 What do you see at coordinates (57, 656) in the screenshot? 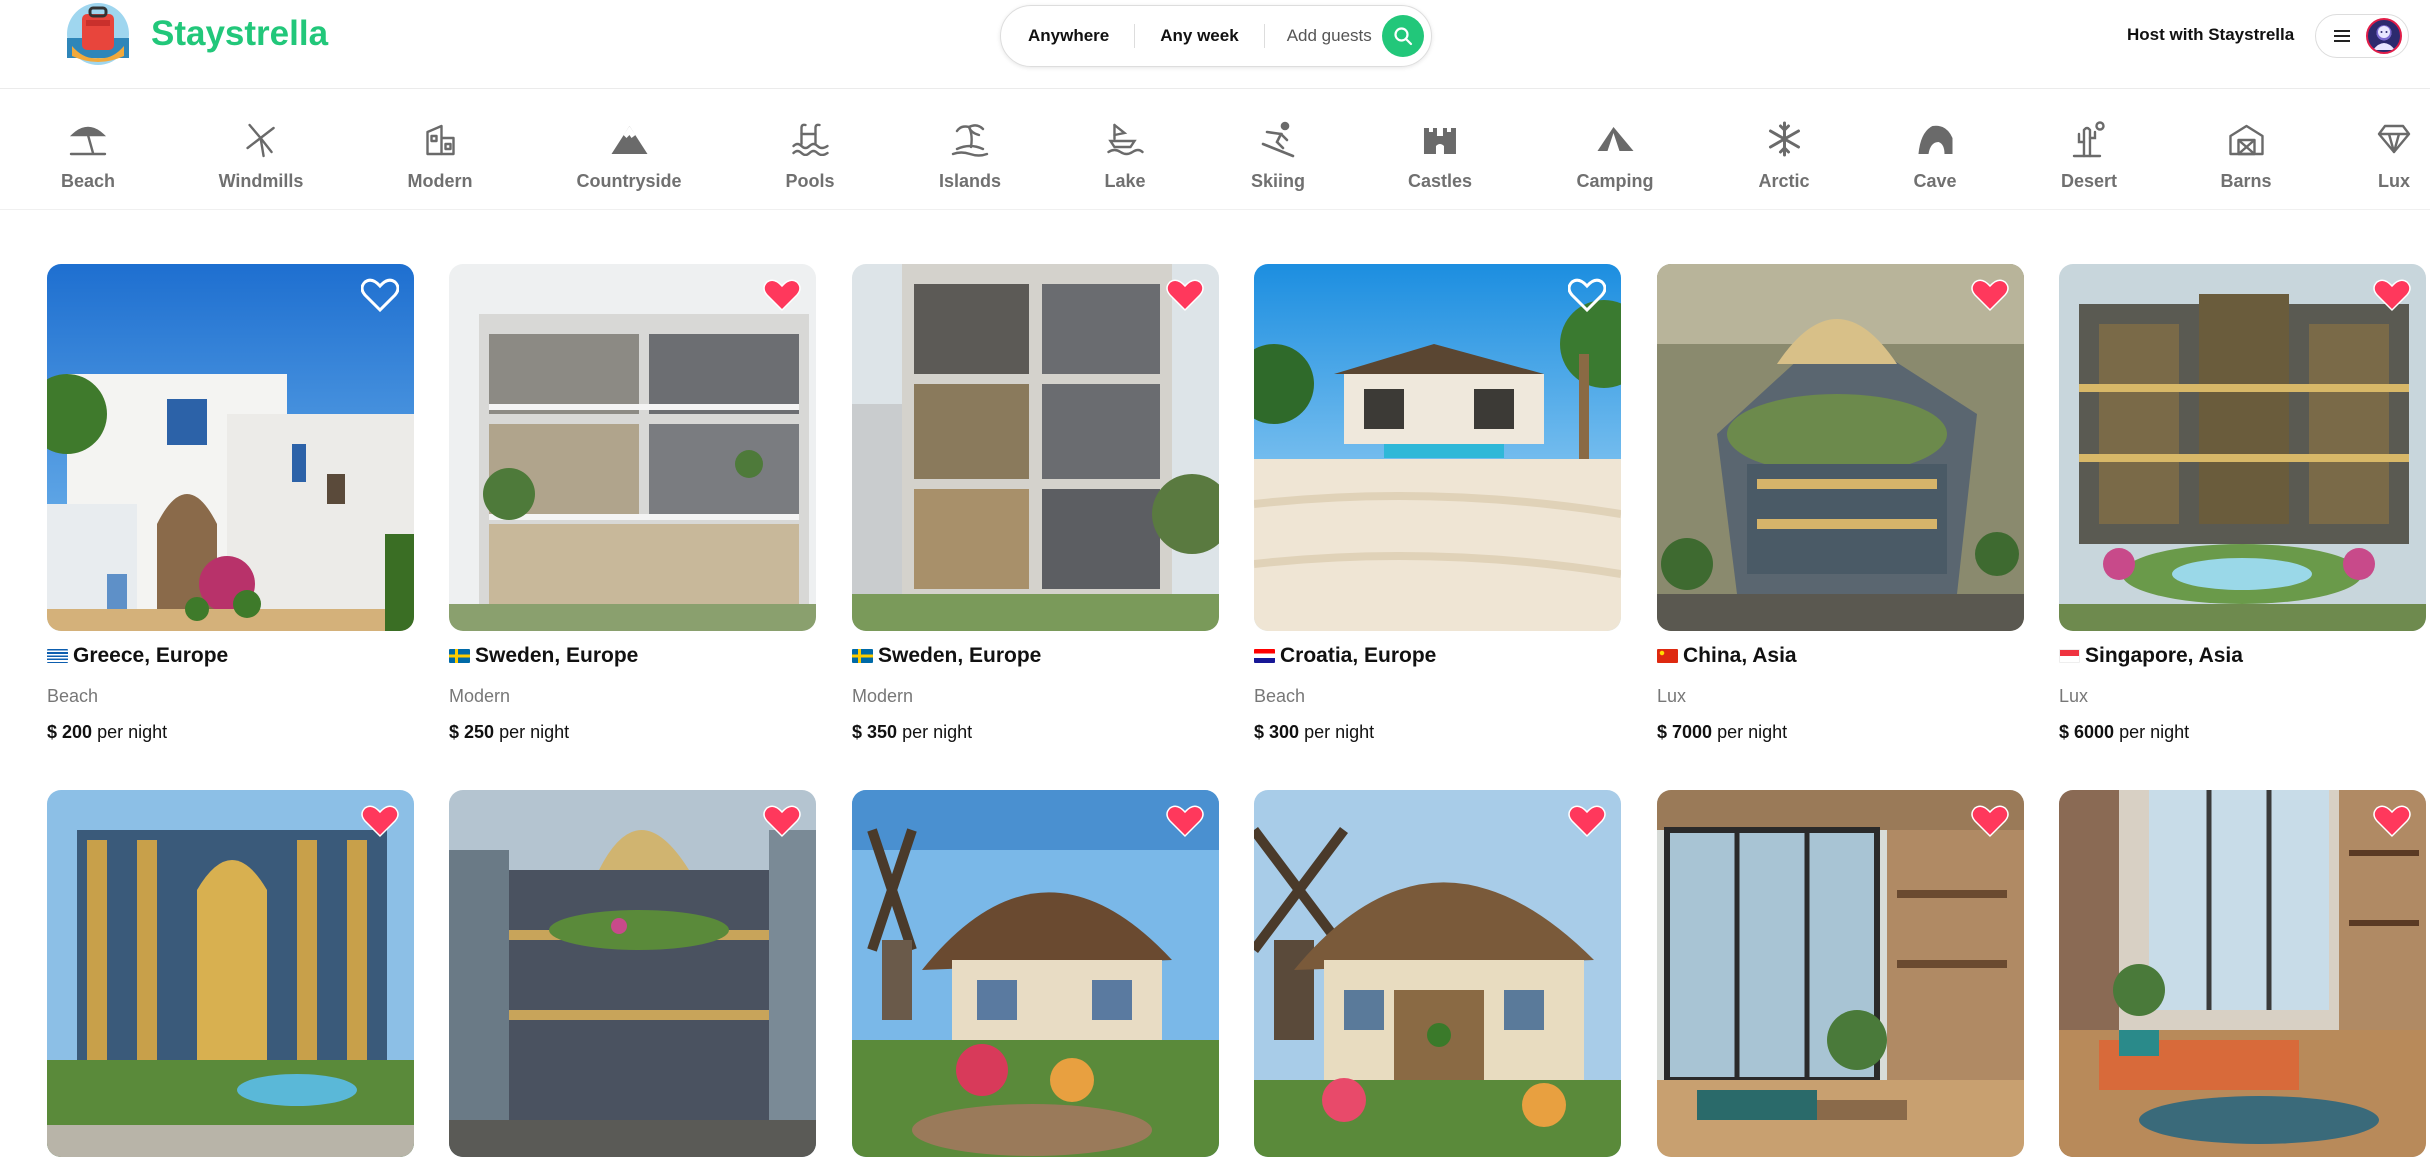
I see `greece-flag-icon` at bounding box center [57, 656].